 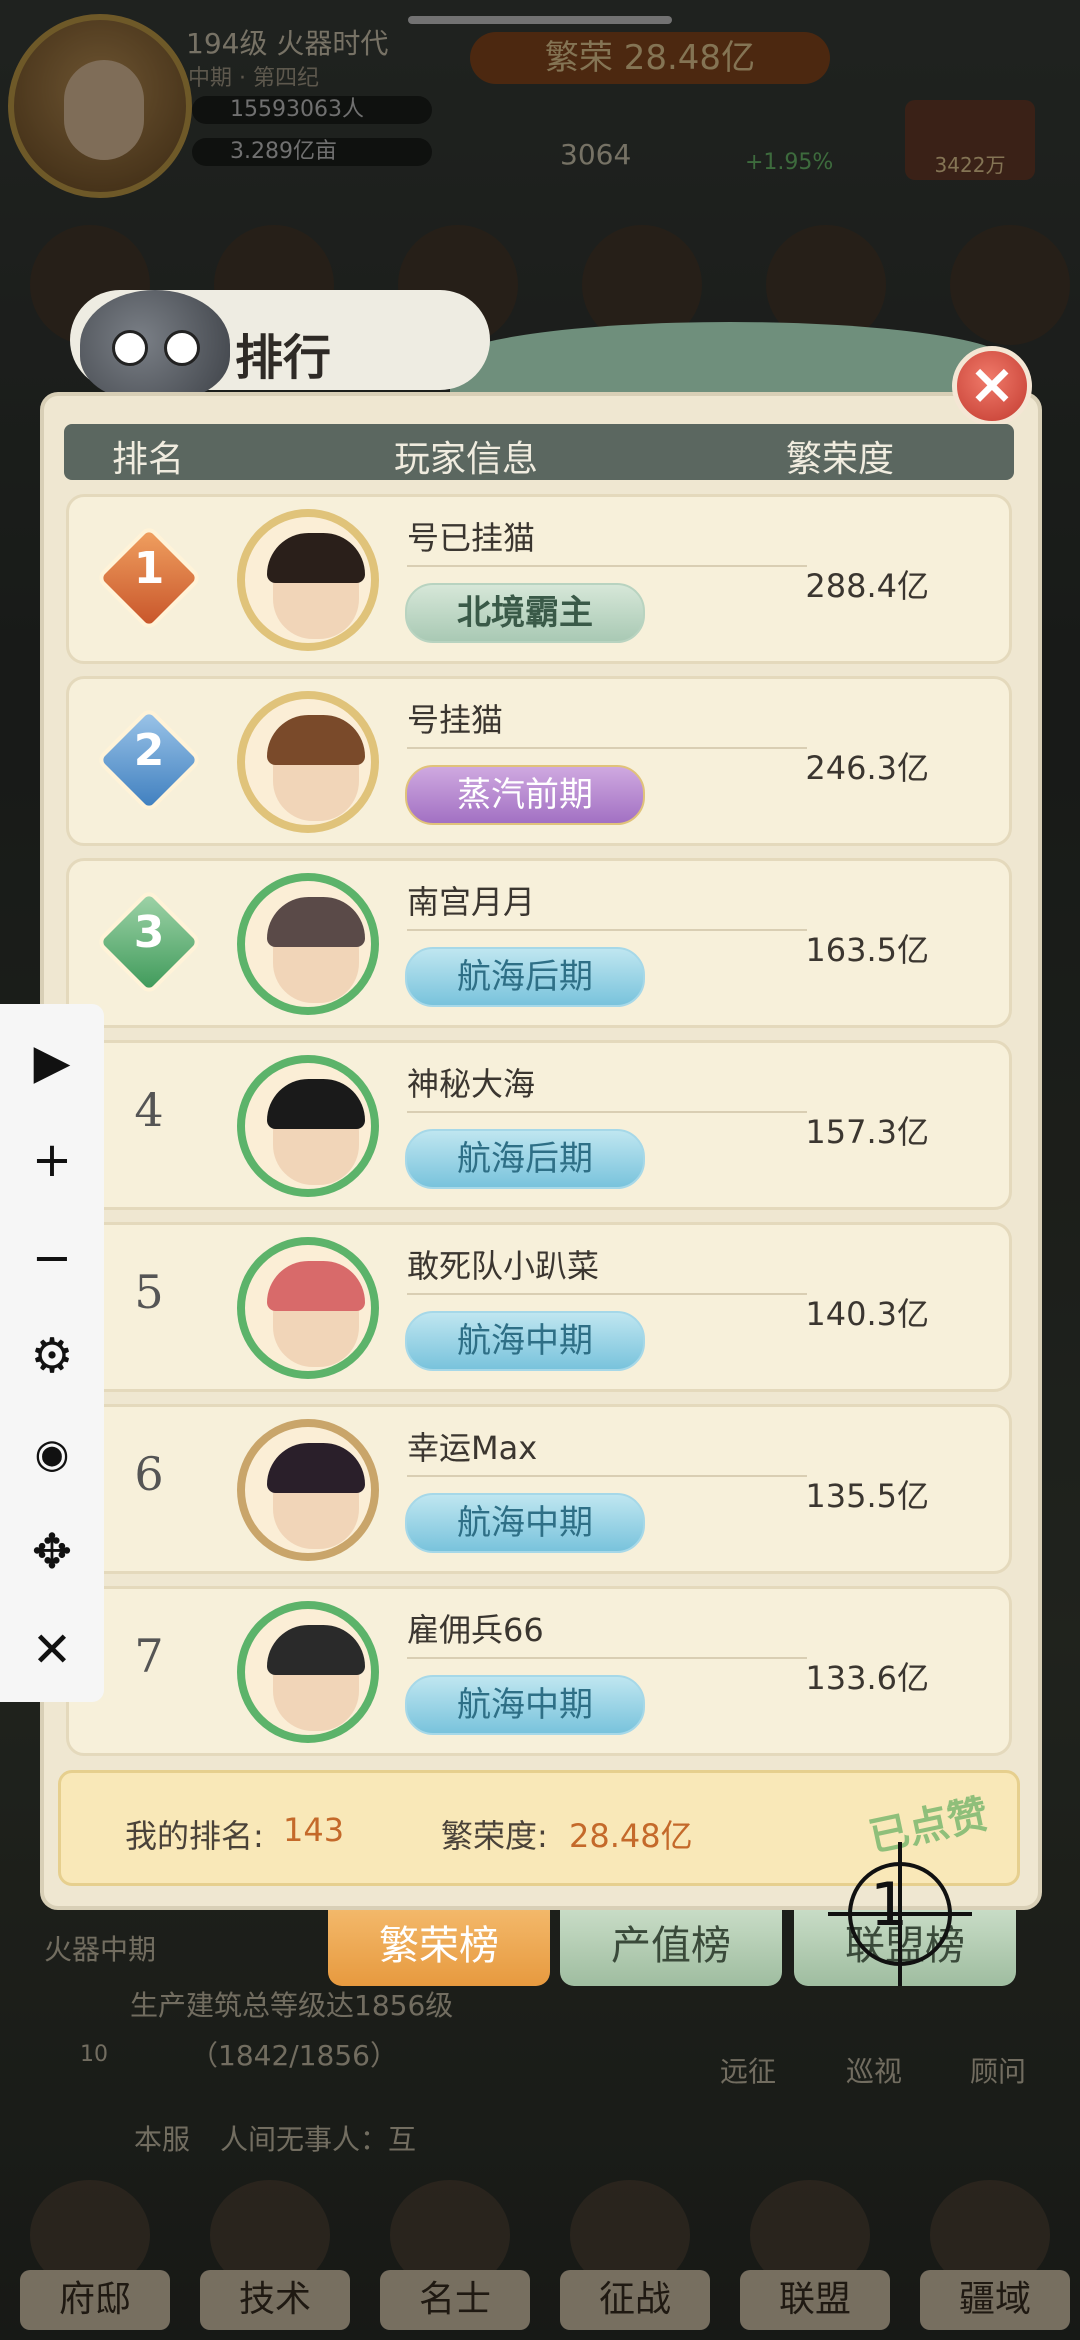 What do you see at coordinates (149, 932) in the screenshot?
I see `rank-number: 3` at bounding box center [149, 932].